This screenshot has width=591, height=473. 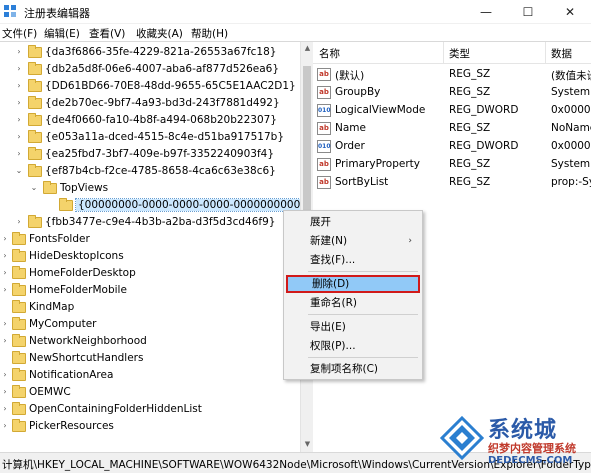 What do you see at coordinates (19, 33) in the screenshot?
I see `menu-file: 文件(F)` at bounding box center [19, 33].